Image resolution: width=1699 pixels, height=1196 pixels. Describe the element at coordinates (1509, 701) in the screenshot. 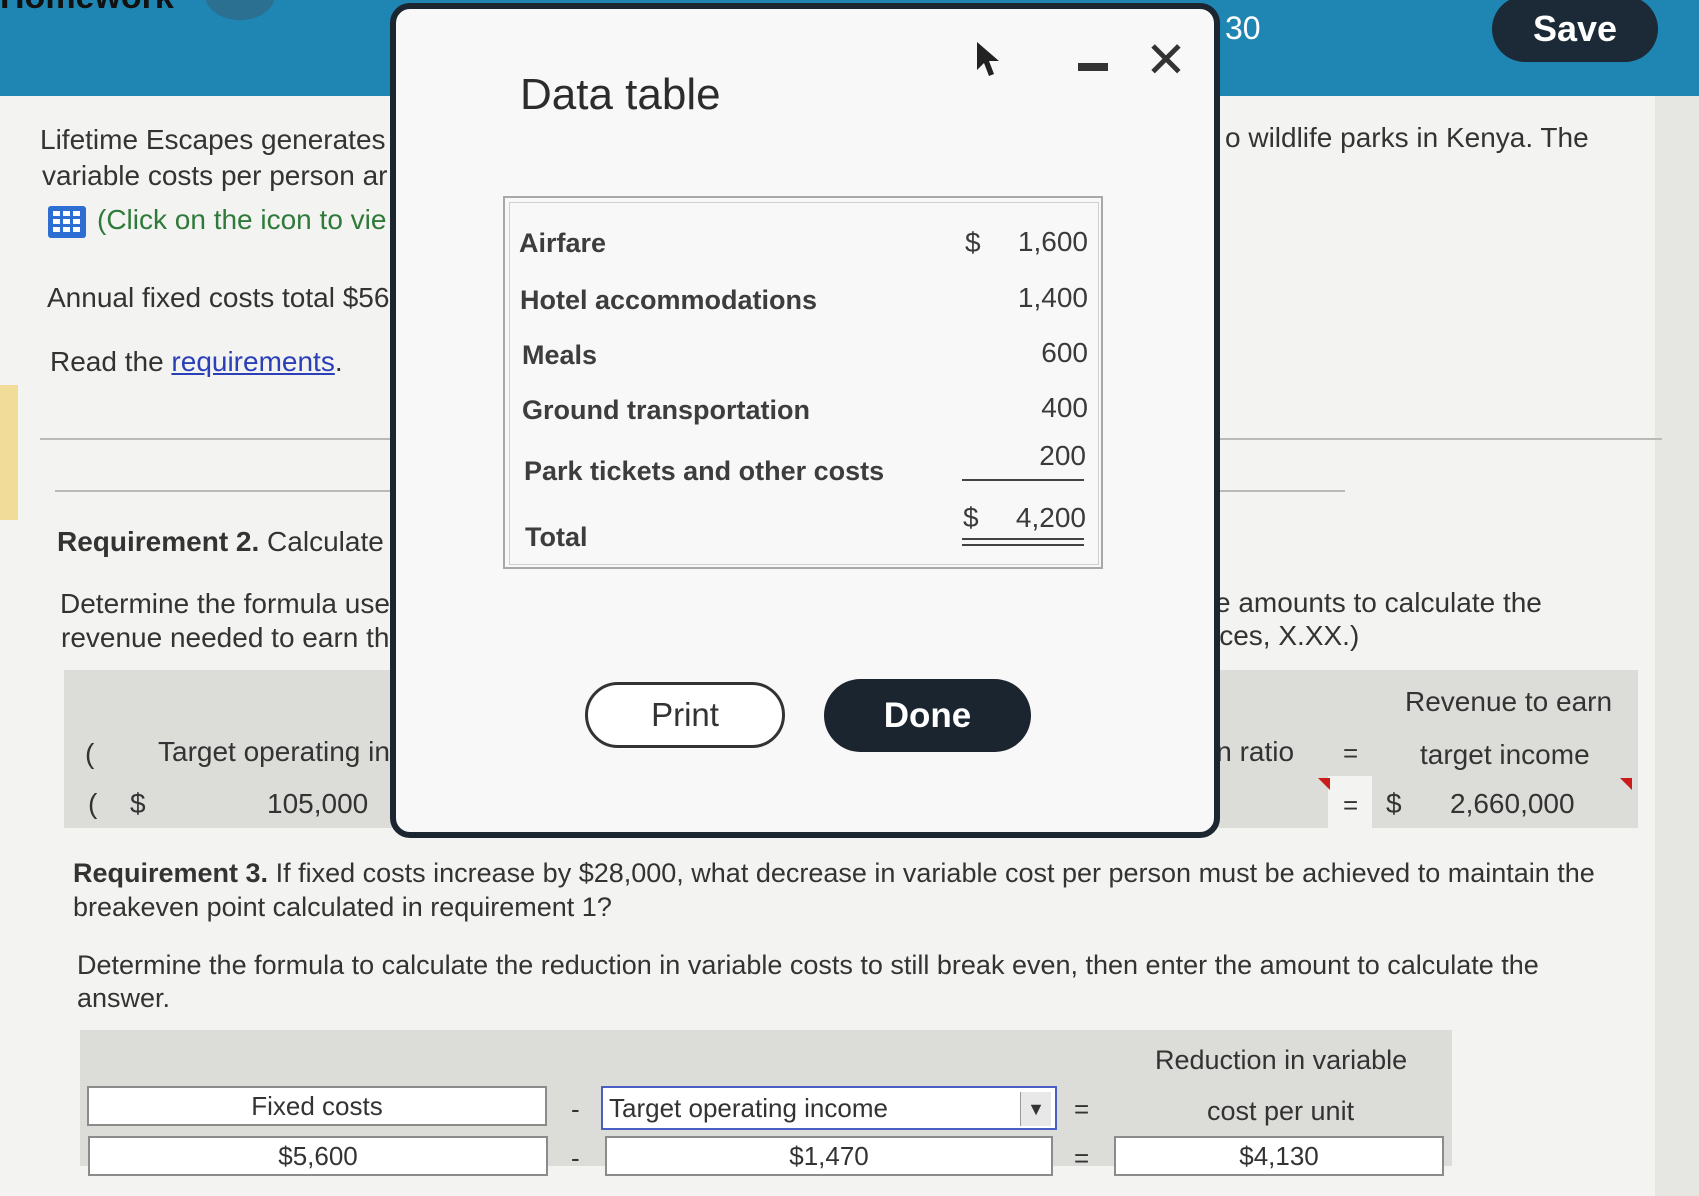

I see `revenue-header-1: Revenue to earn` at that location.